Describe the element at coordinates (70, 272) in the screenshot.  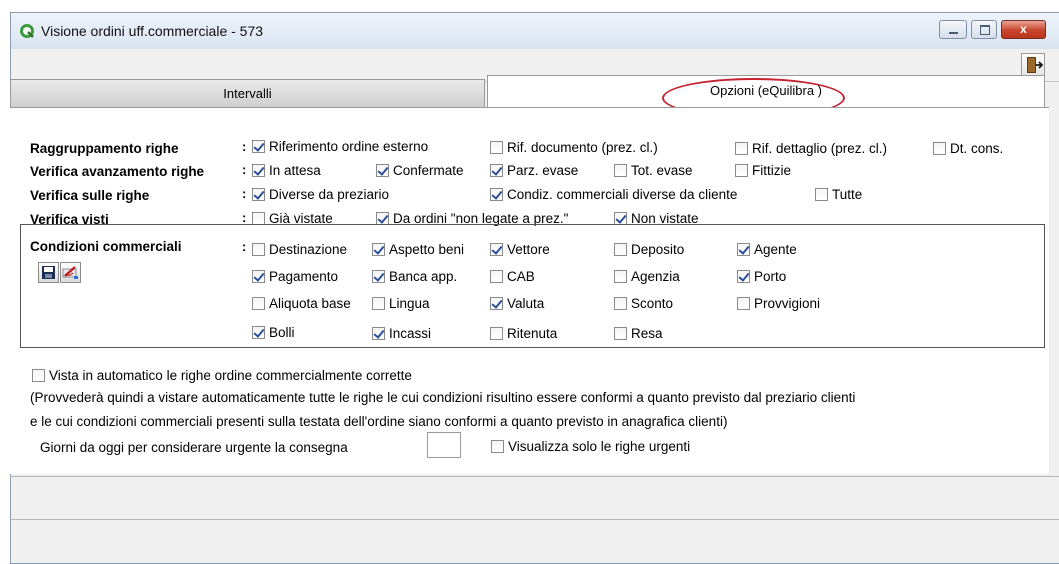
I see `edit-button` at that location.